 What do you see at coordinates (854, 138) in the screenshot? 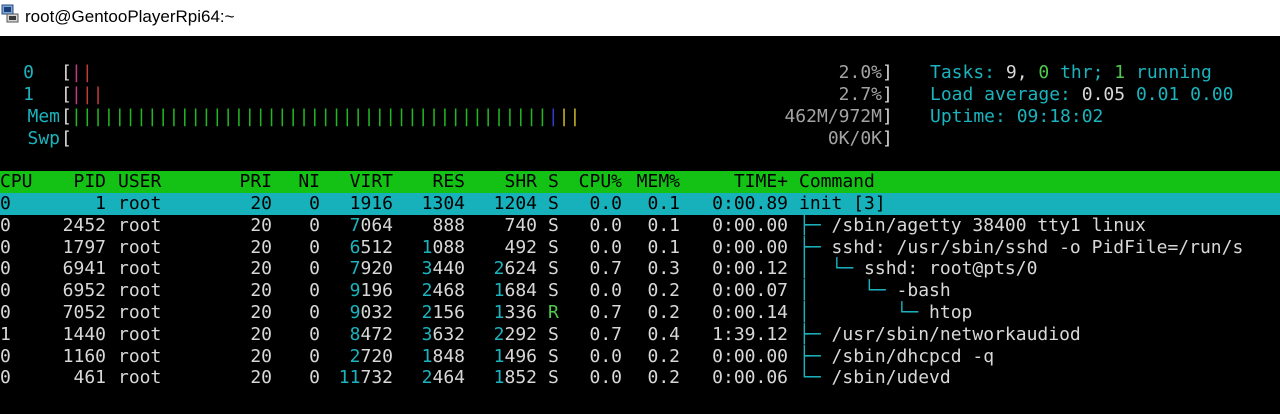
I see `meter-value: 0K/0K` at bounding box center [854, 138].